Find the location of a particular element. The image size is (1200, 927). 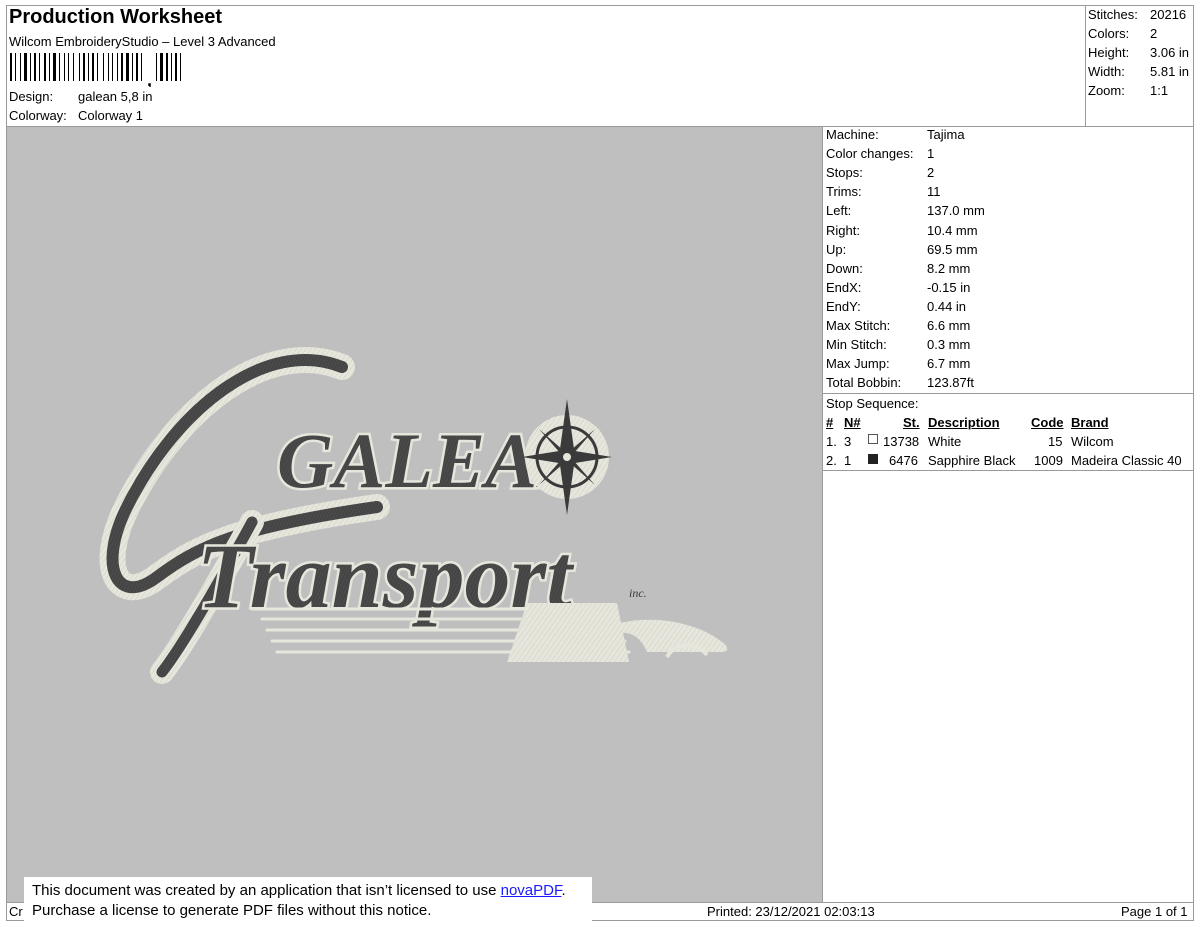

property-label: Left: is located at coordinates (839, 211).